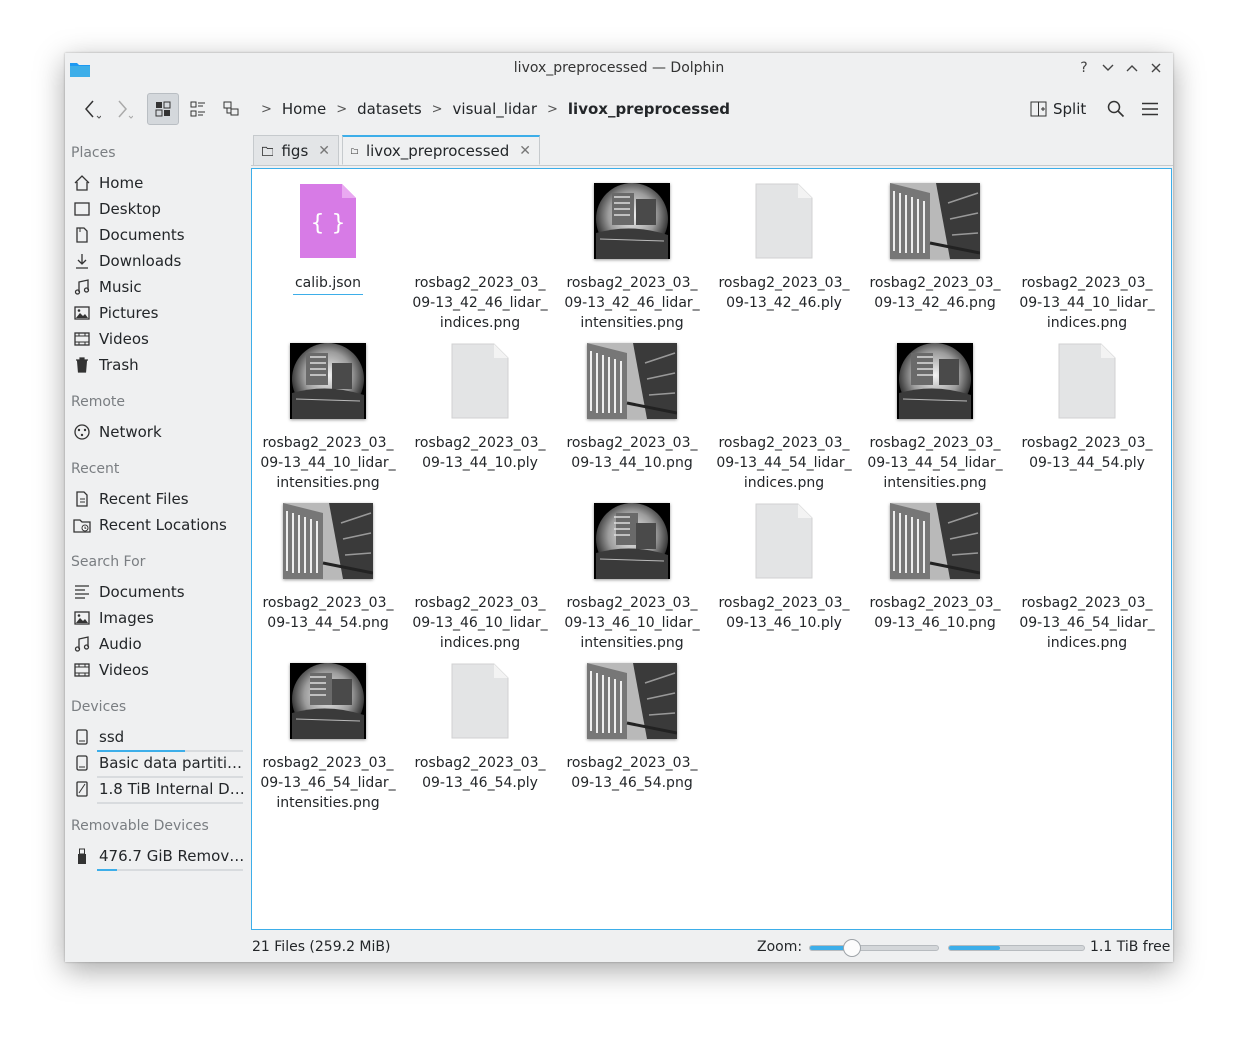  Describe the element at coordinates (389, 109) in the screenshot. I see `breadcrumb-datasets: datasets` at that location.